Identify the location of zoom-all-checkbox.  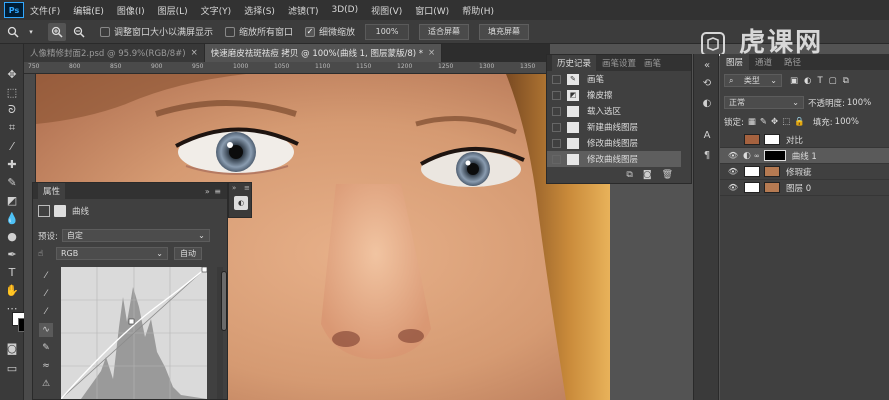
(230, 31).